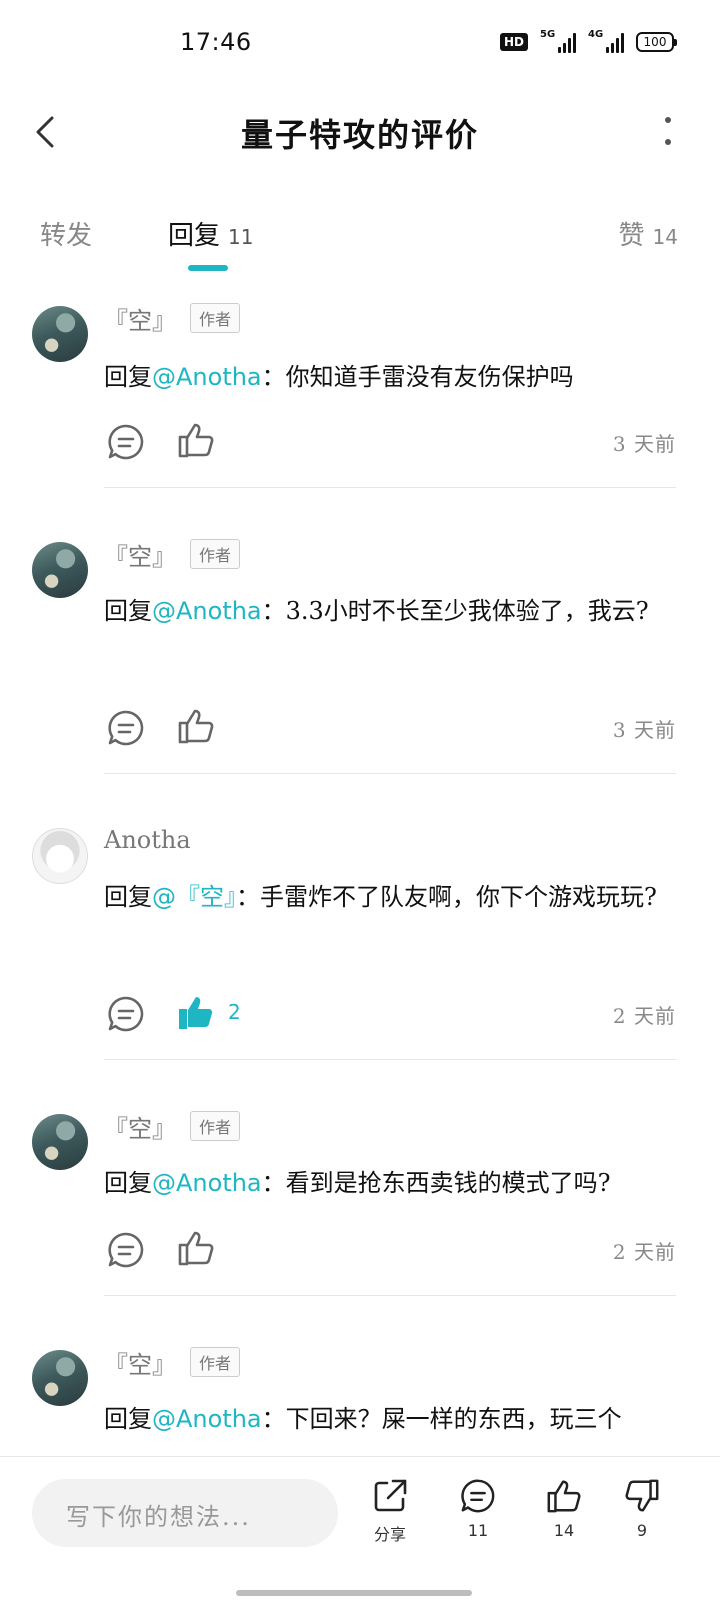 Image resolution: width=720 pixels, height=1600 pixels. I want to click on signal-4g-icon: 4G, so click(606, 41).